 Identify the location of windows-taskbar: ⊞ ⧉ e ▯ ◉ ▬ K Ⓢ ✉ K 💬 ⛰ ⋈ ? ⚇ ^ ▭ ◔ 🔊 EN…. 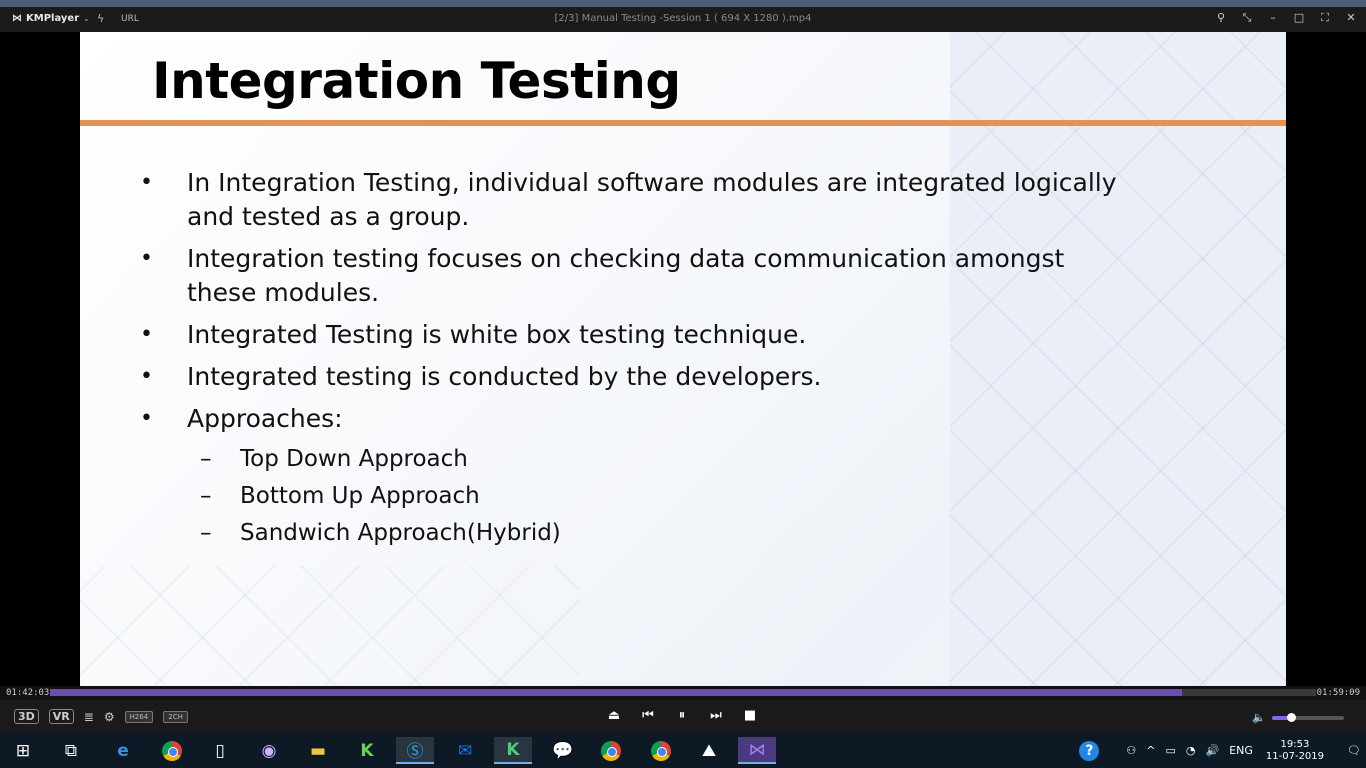
(683, 750).